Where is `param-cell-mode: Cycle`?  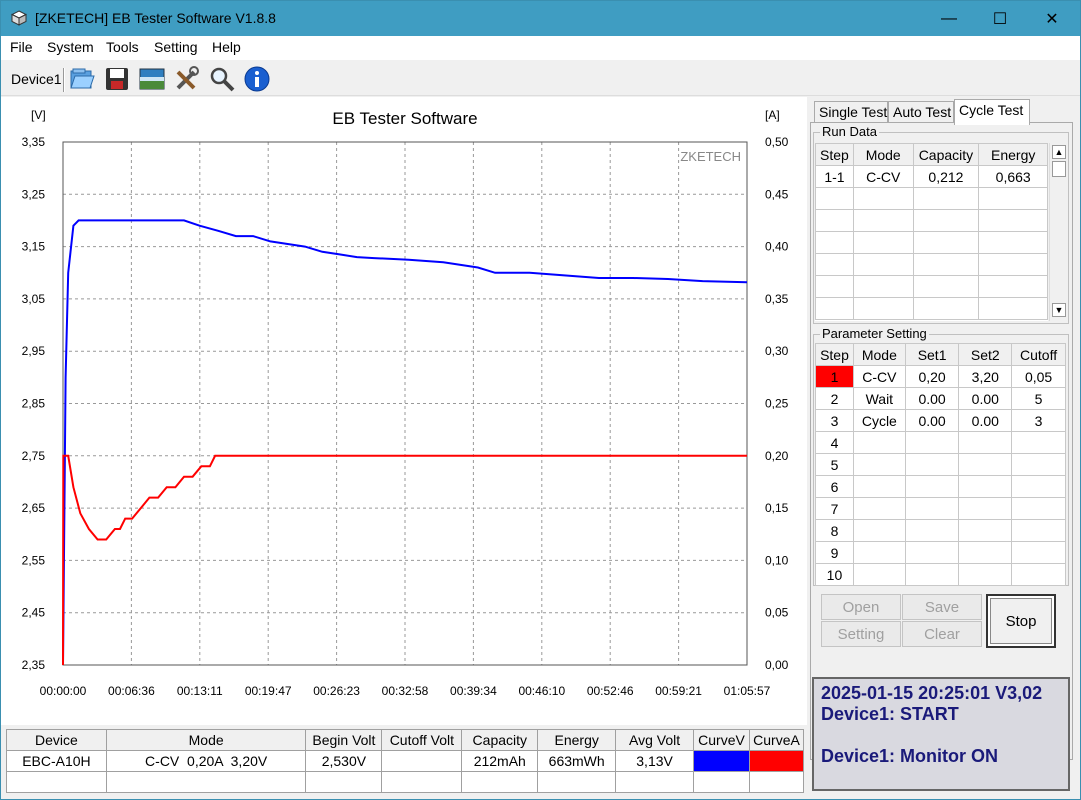
param-cell-mode: Cycle is located at coordinates (879, 420).